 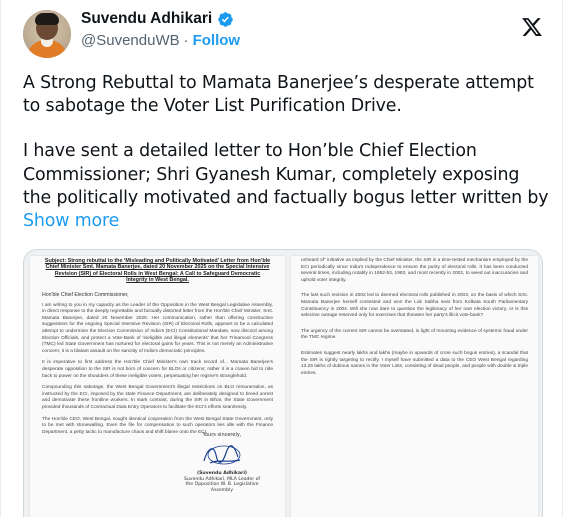 I want to click on author-name-row: Suvendu Adhikari, so click(x=157, y=19).